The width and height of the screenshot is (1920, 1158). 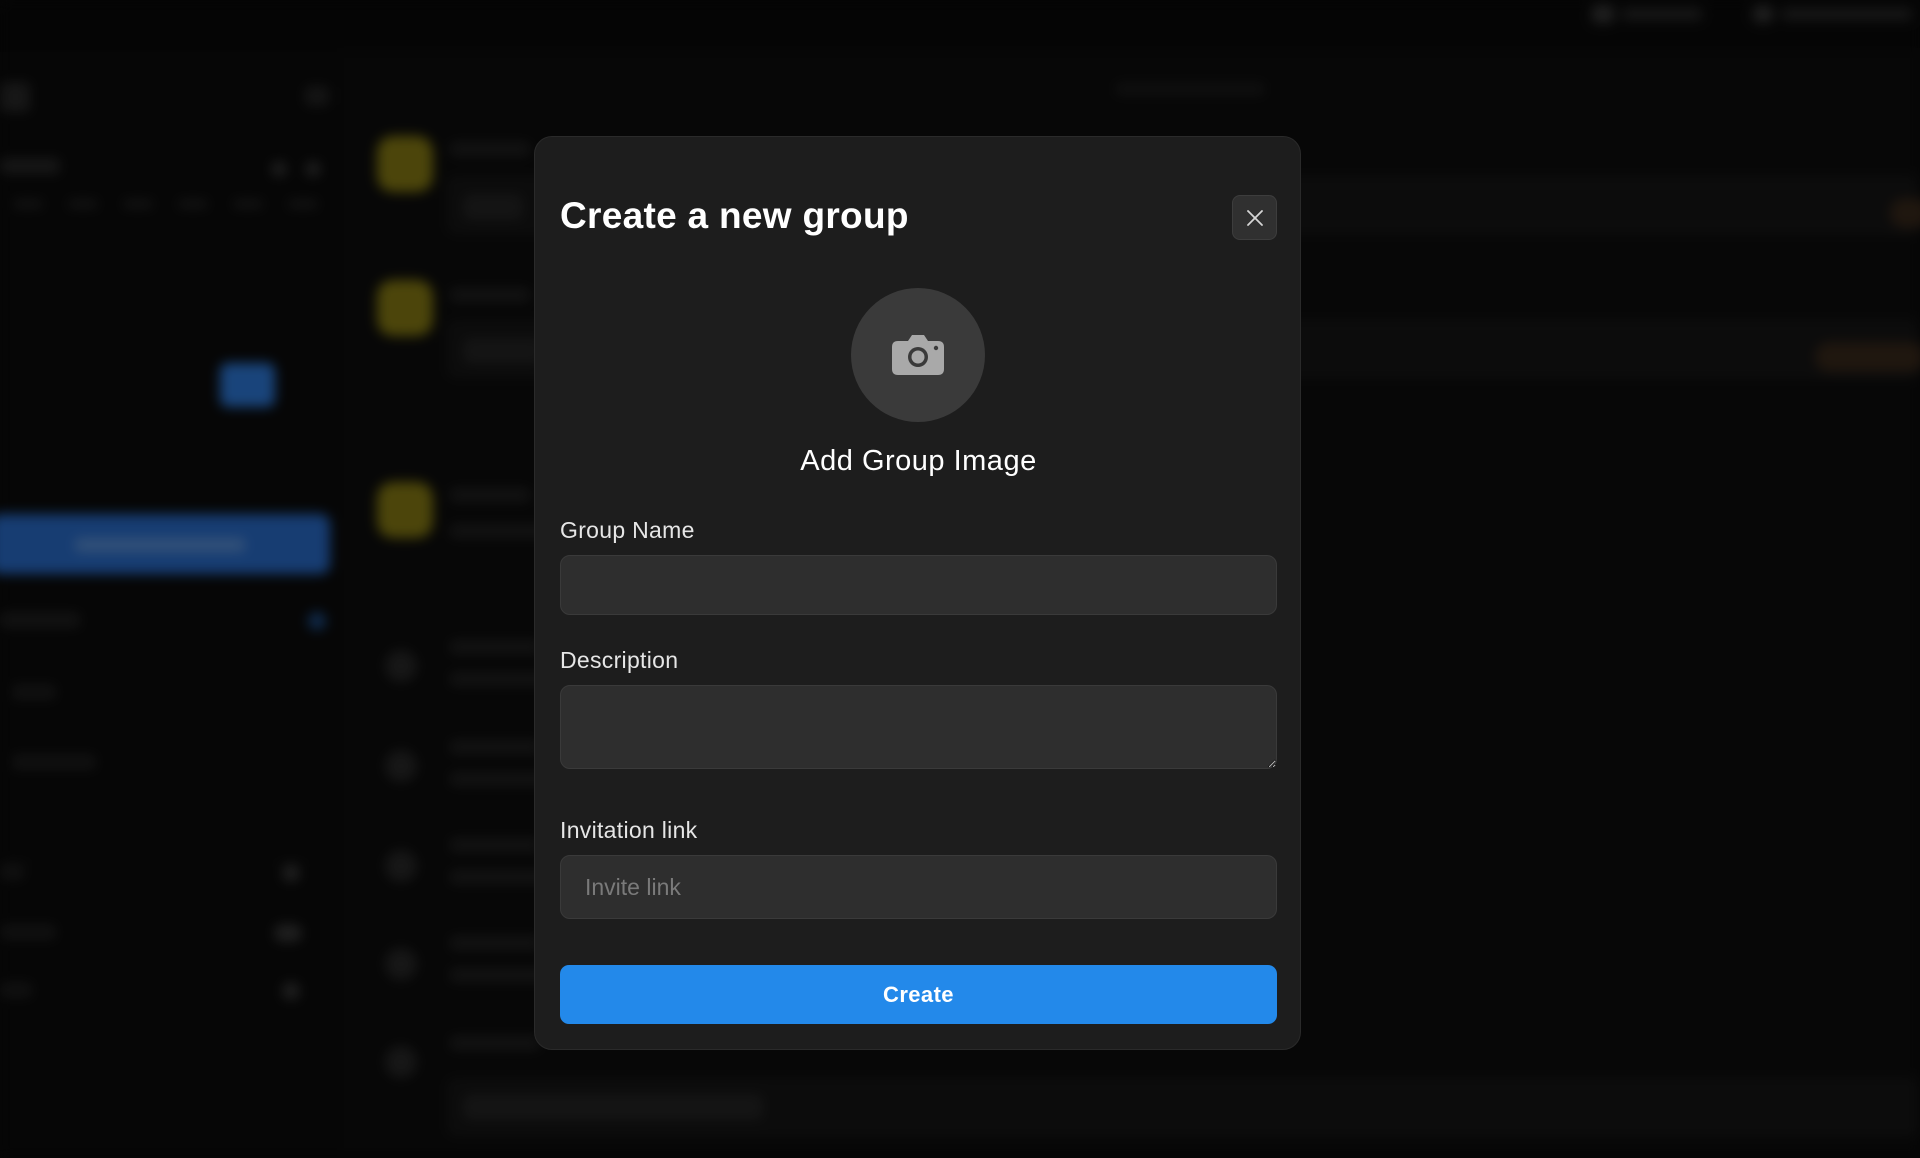 What do you see at coordinates (627, 530) in the screenshot?
I see `group-name-label: Group Name` at bounding box center [627, 530].